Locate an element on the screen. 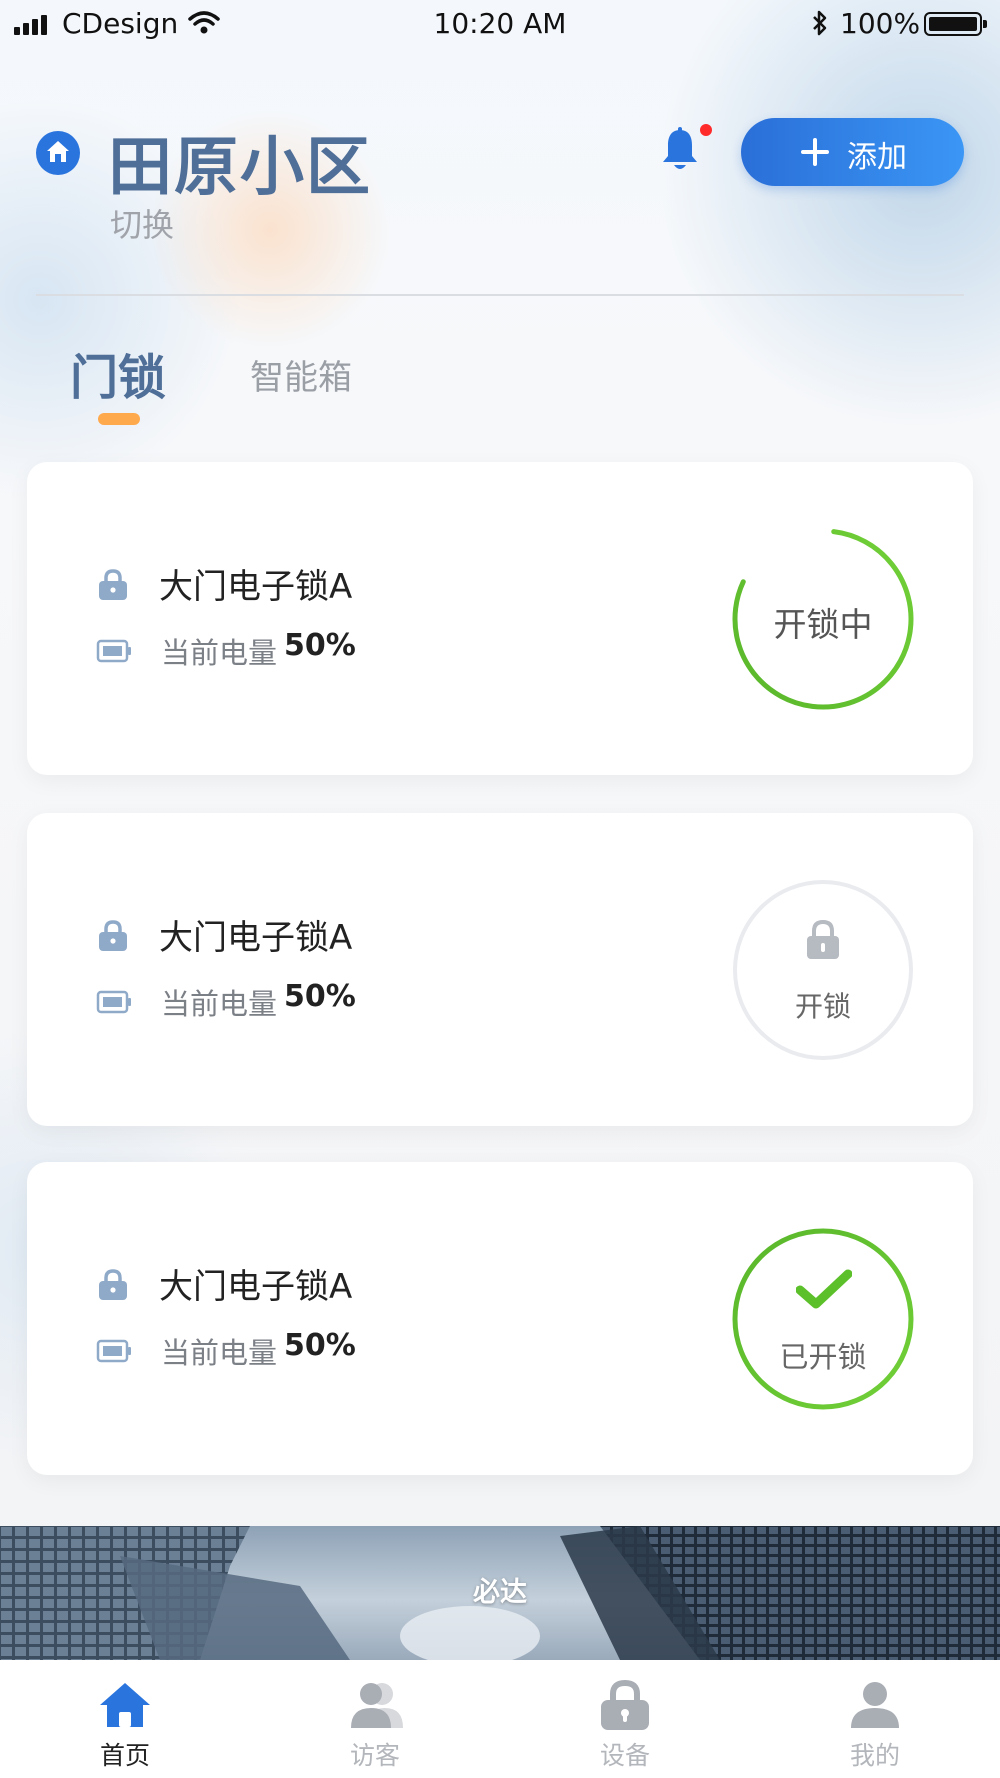 The height and width of the screenshot is (1778, 1000). unlocking-status-label: 开锁中 is located at coordinates (823, 624).